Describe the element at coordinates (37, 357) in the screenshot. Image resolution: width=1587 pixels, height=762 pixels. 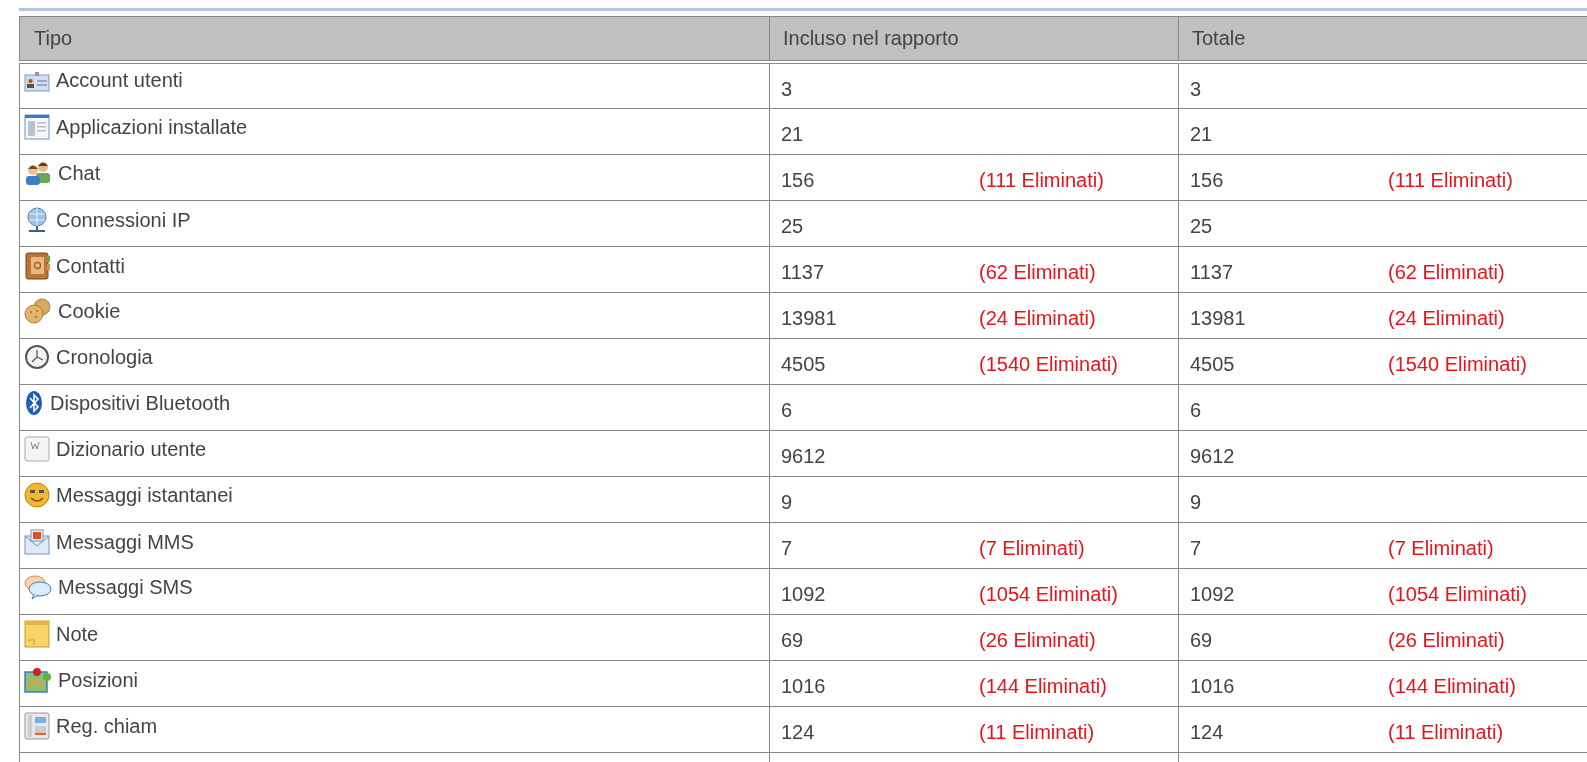
I see `clock-icon` at that location.